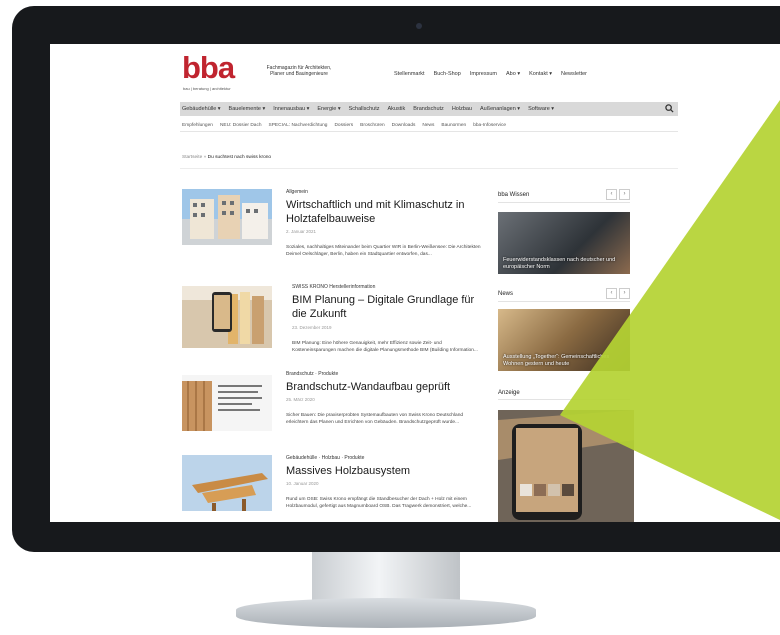  I want to click on subnav-baunormen: Baunormen, so click(453, 125).